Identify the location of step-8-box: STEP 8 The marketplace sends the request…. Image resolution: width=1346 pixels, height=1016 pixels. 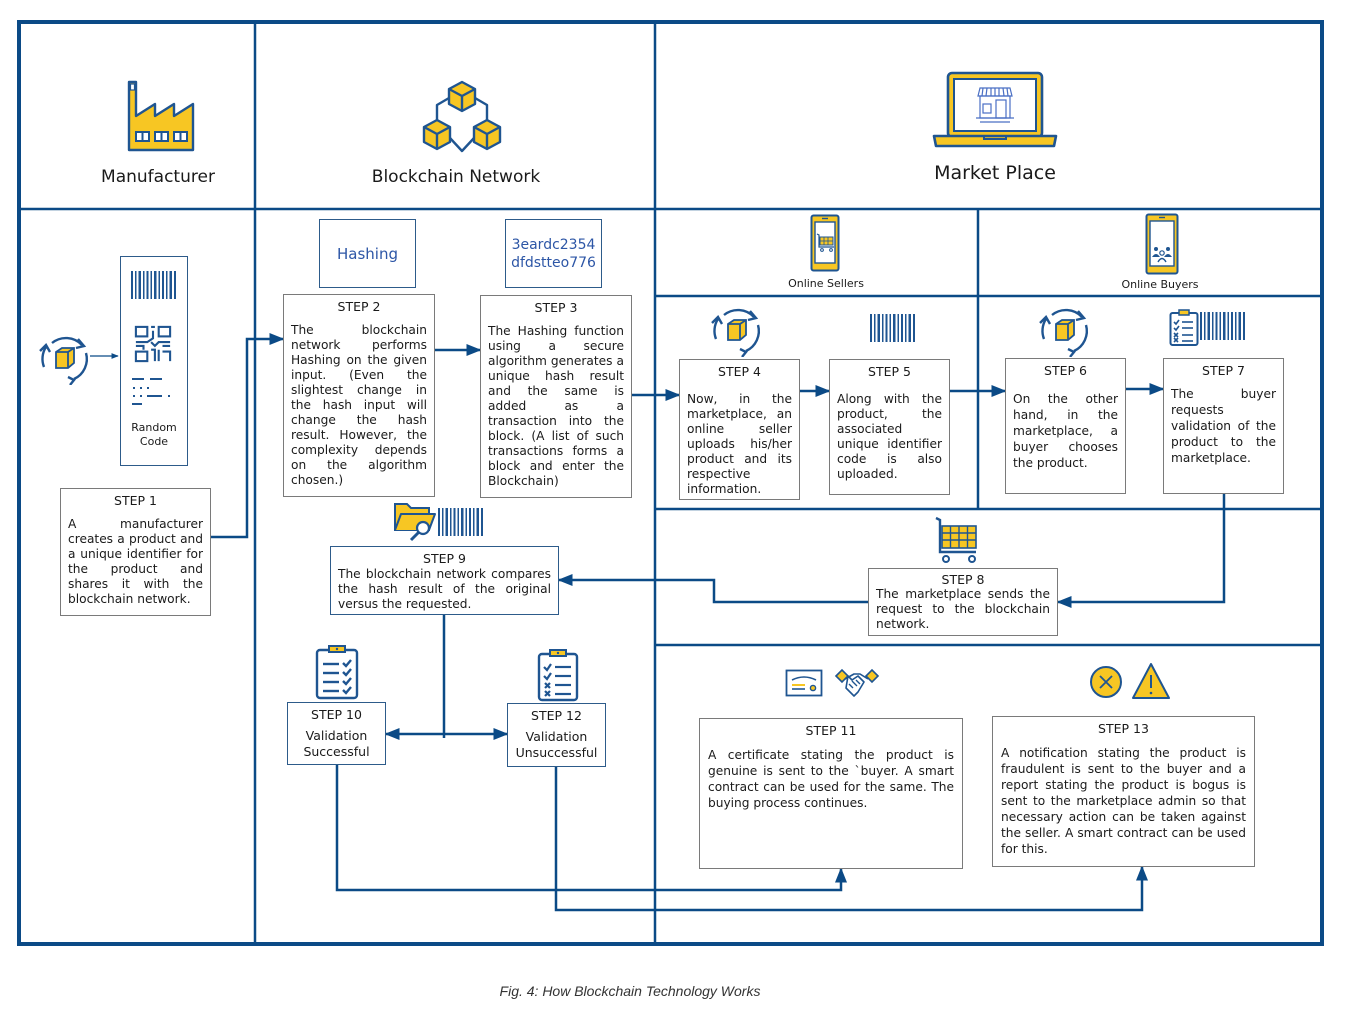
(963, 602).